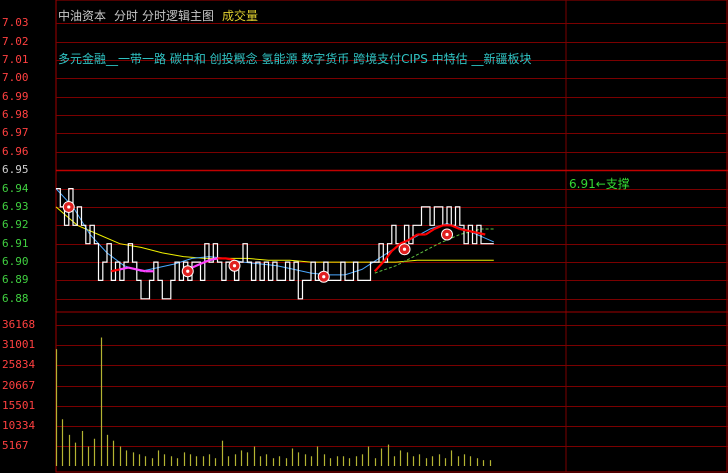 This screenshot has height=473, width=728. I want to click on signal-markers, so click(257, 241).